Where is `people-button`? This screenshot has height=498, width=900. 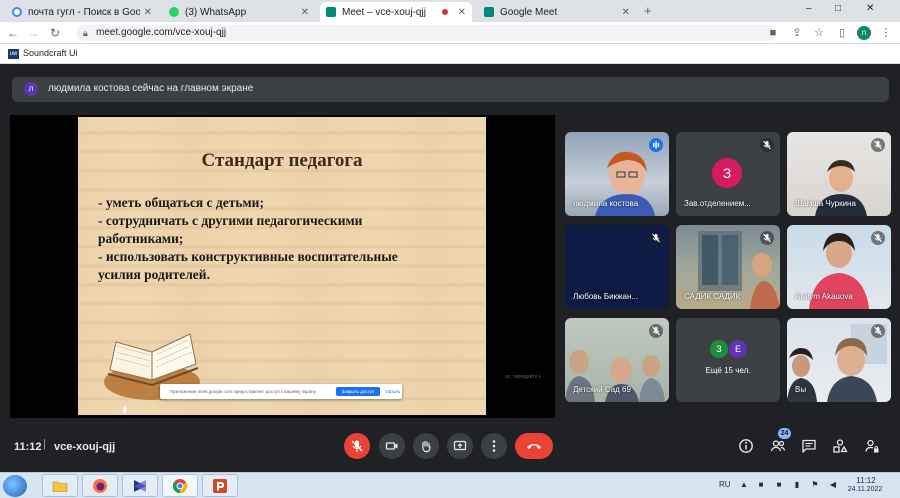 people-button is located at coordinates (778, 446).